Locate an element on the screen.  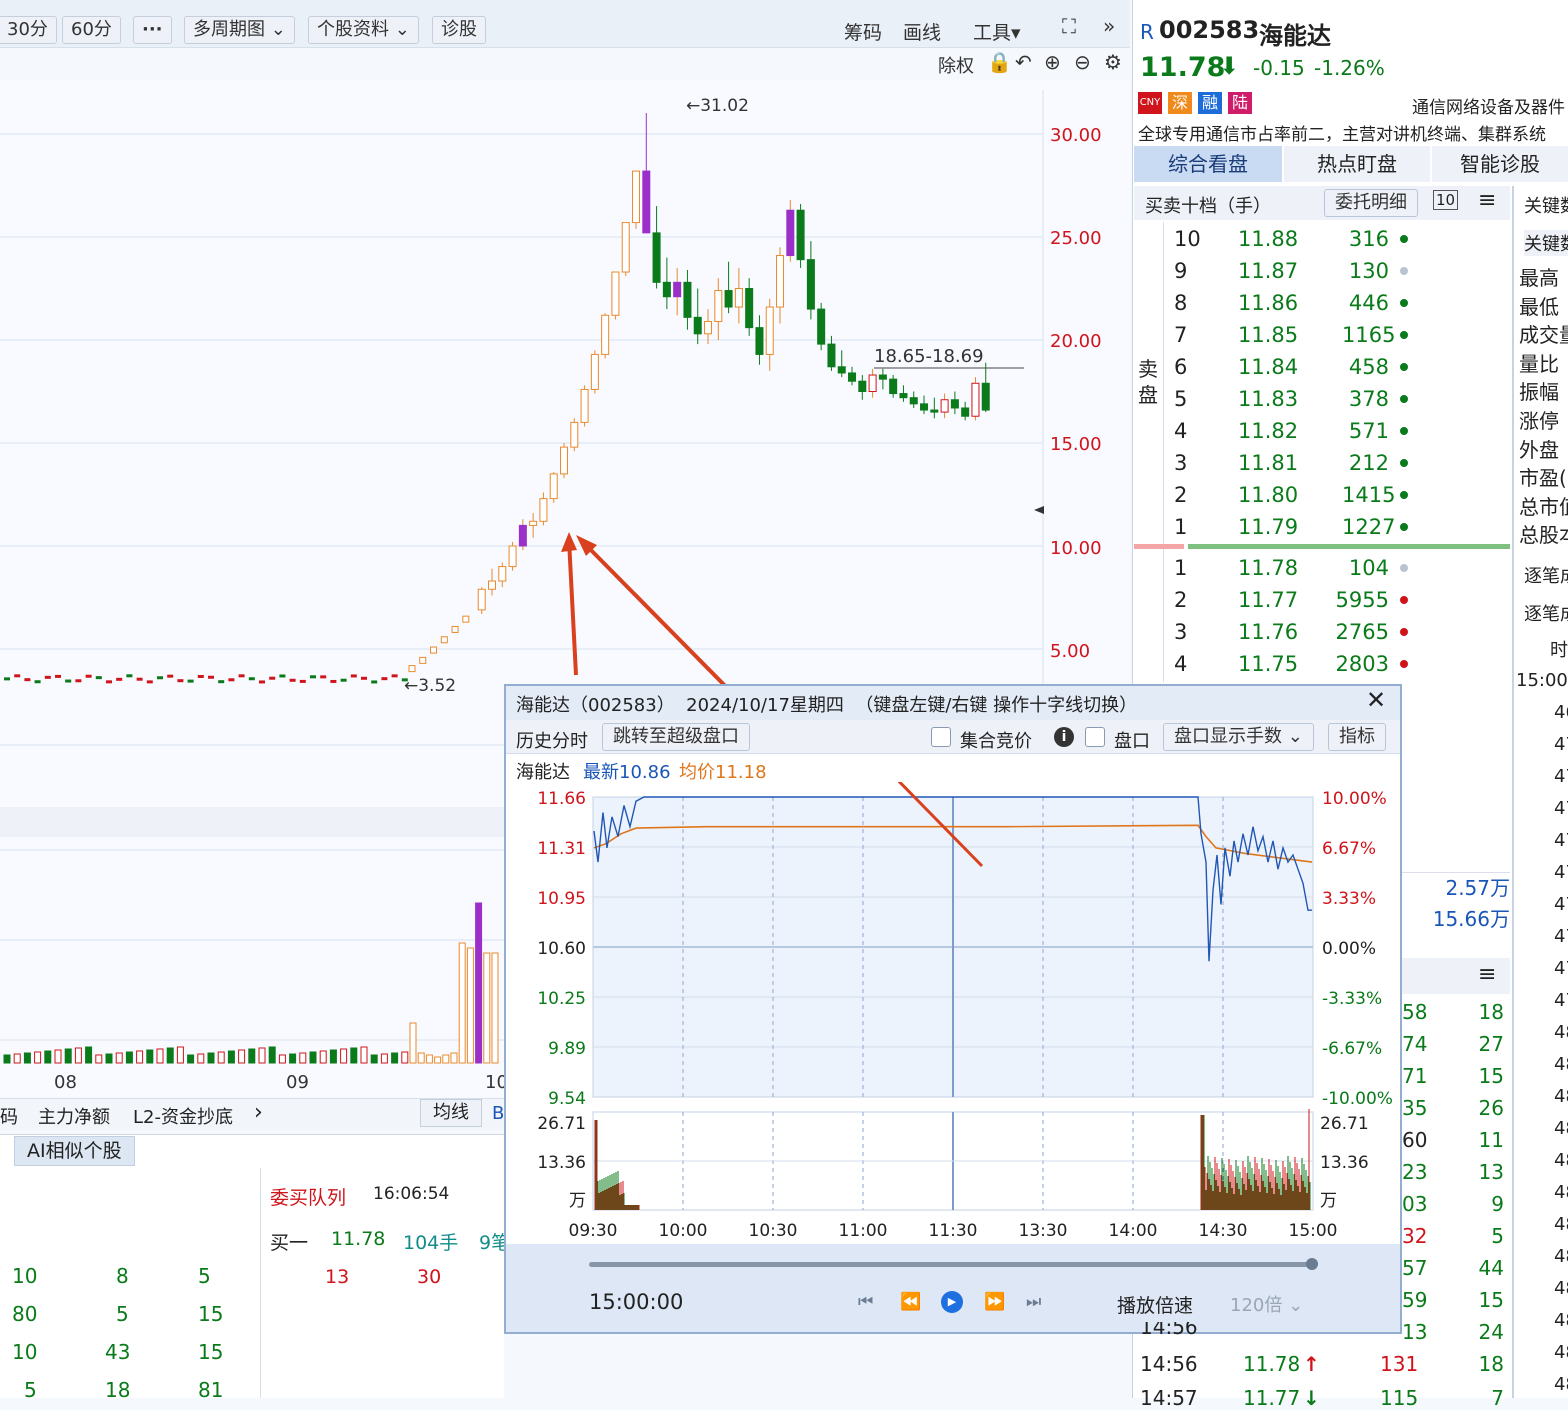
more-button: ··· is located at coordinates (152, 30).